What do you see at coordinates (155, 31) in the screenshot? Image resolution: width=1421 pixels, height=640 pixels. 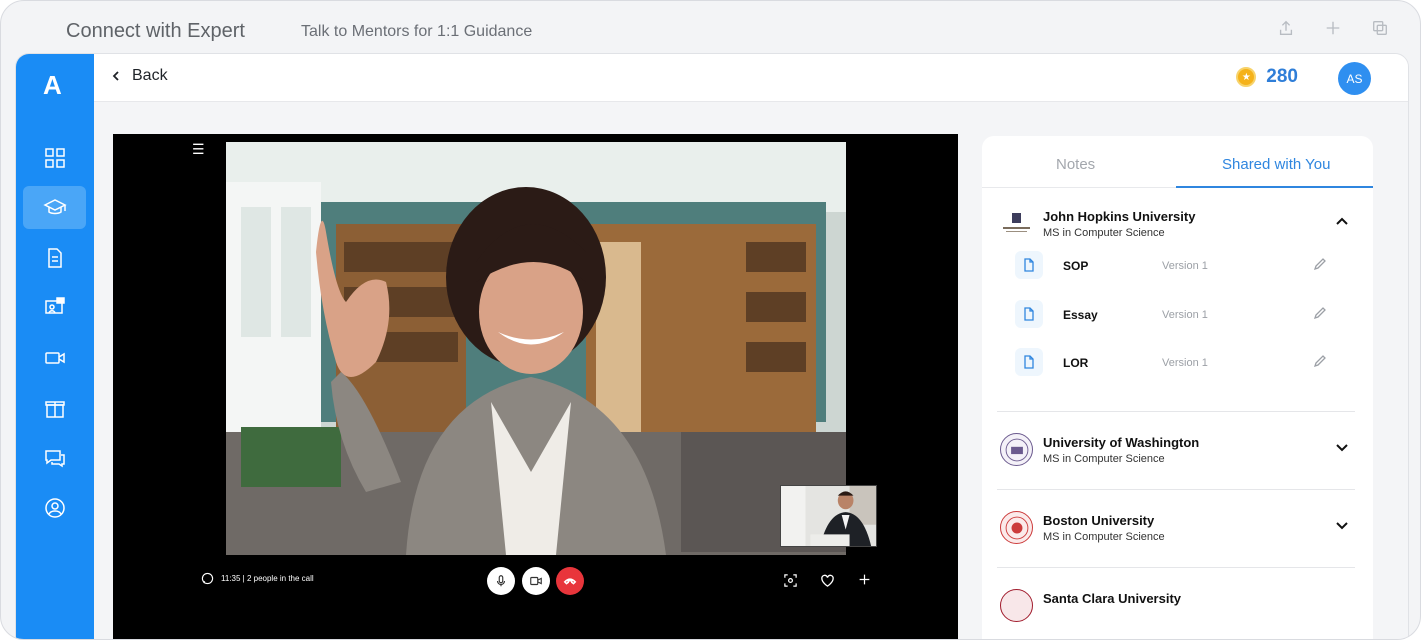 I see `app-title: Connect with Expert` at bounding box center [155, 31].